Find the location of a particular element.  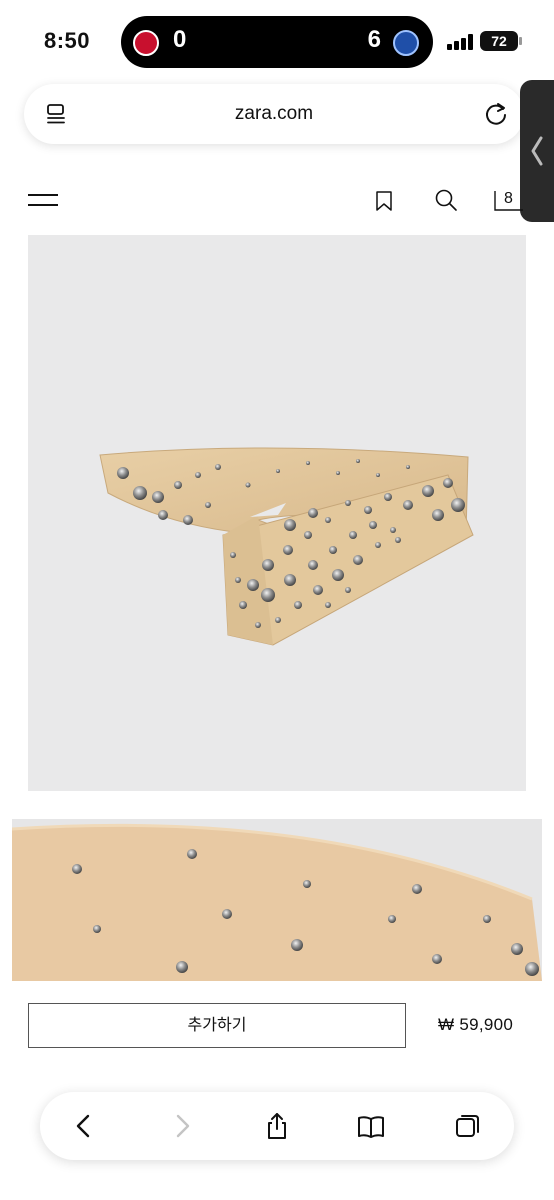

menu-icon is located at coordinates (43, 201).